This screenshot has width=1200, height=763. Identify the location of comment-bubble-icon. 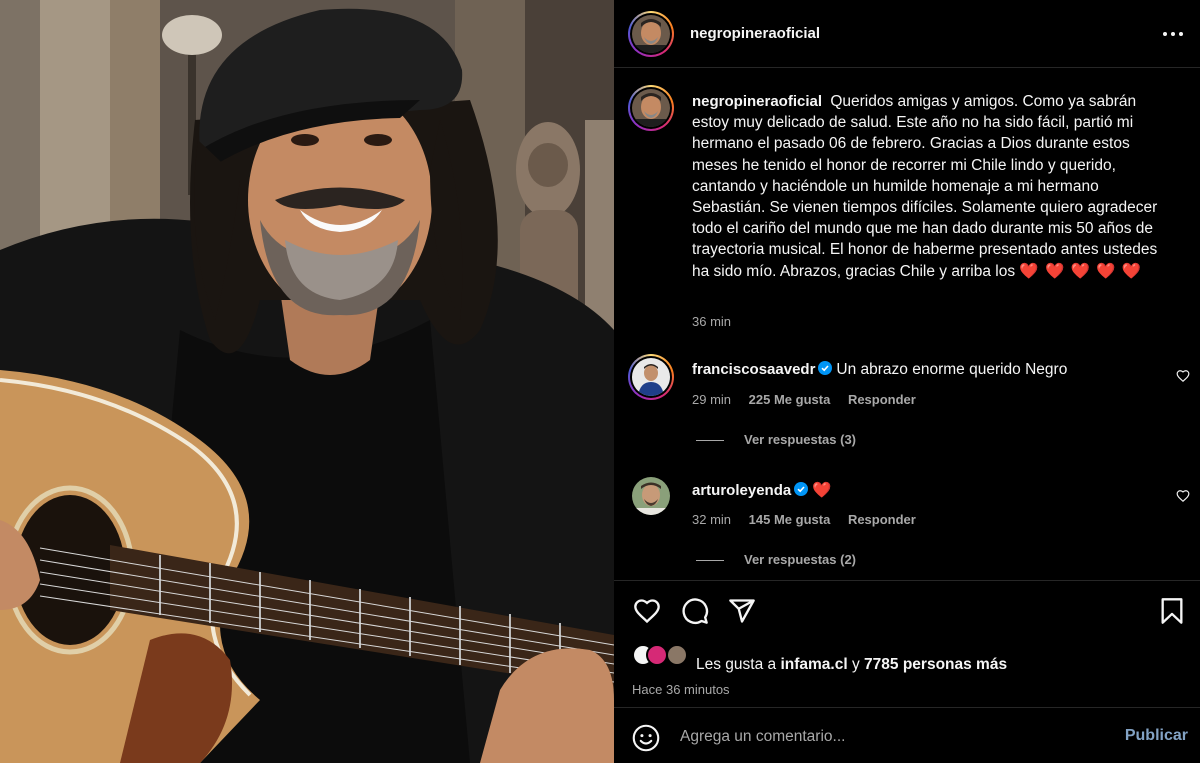
(695, 611).